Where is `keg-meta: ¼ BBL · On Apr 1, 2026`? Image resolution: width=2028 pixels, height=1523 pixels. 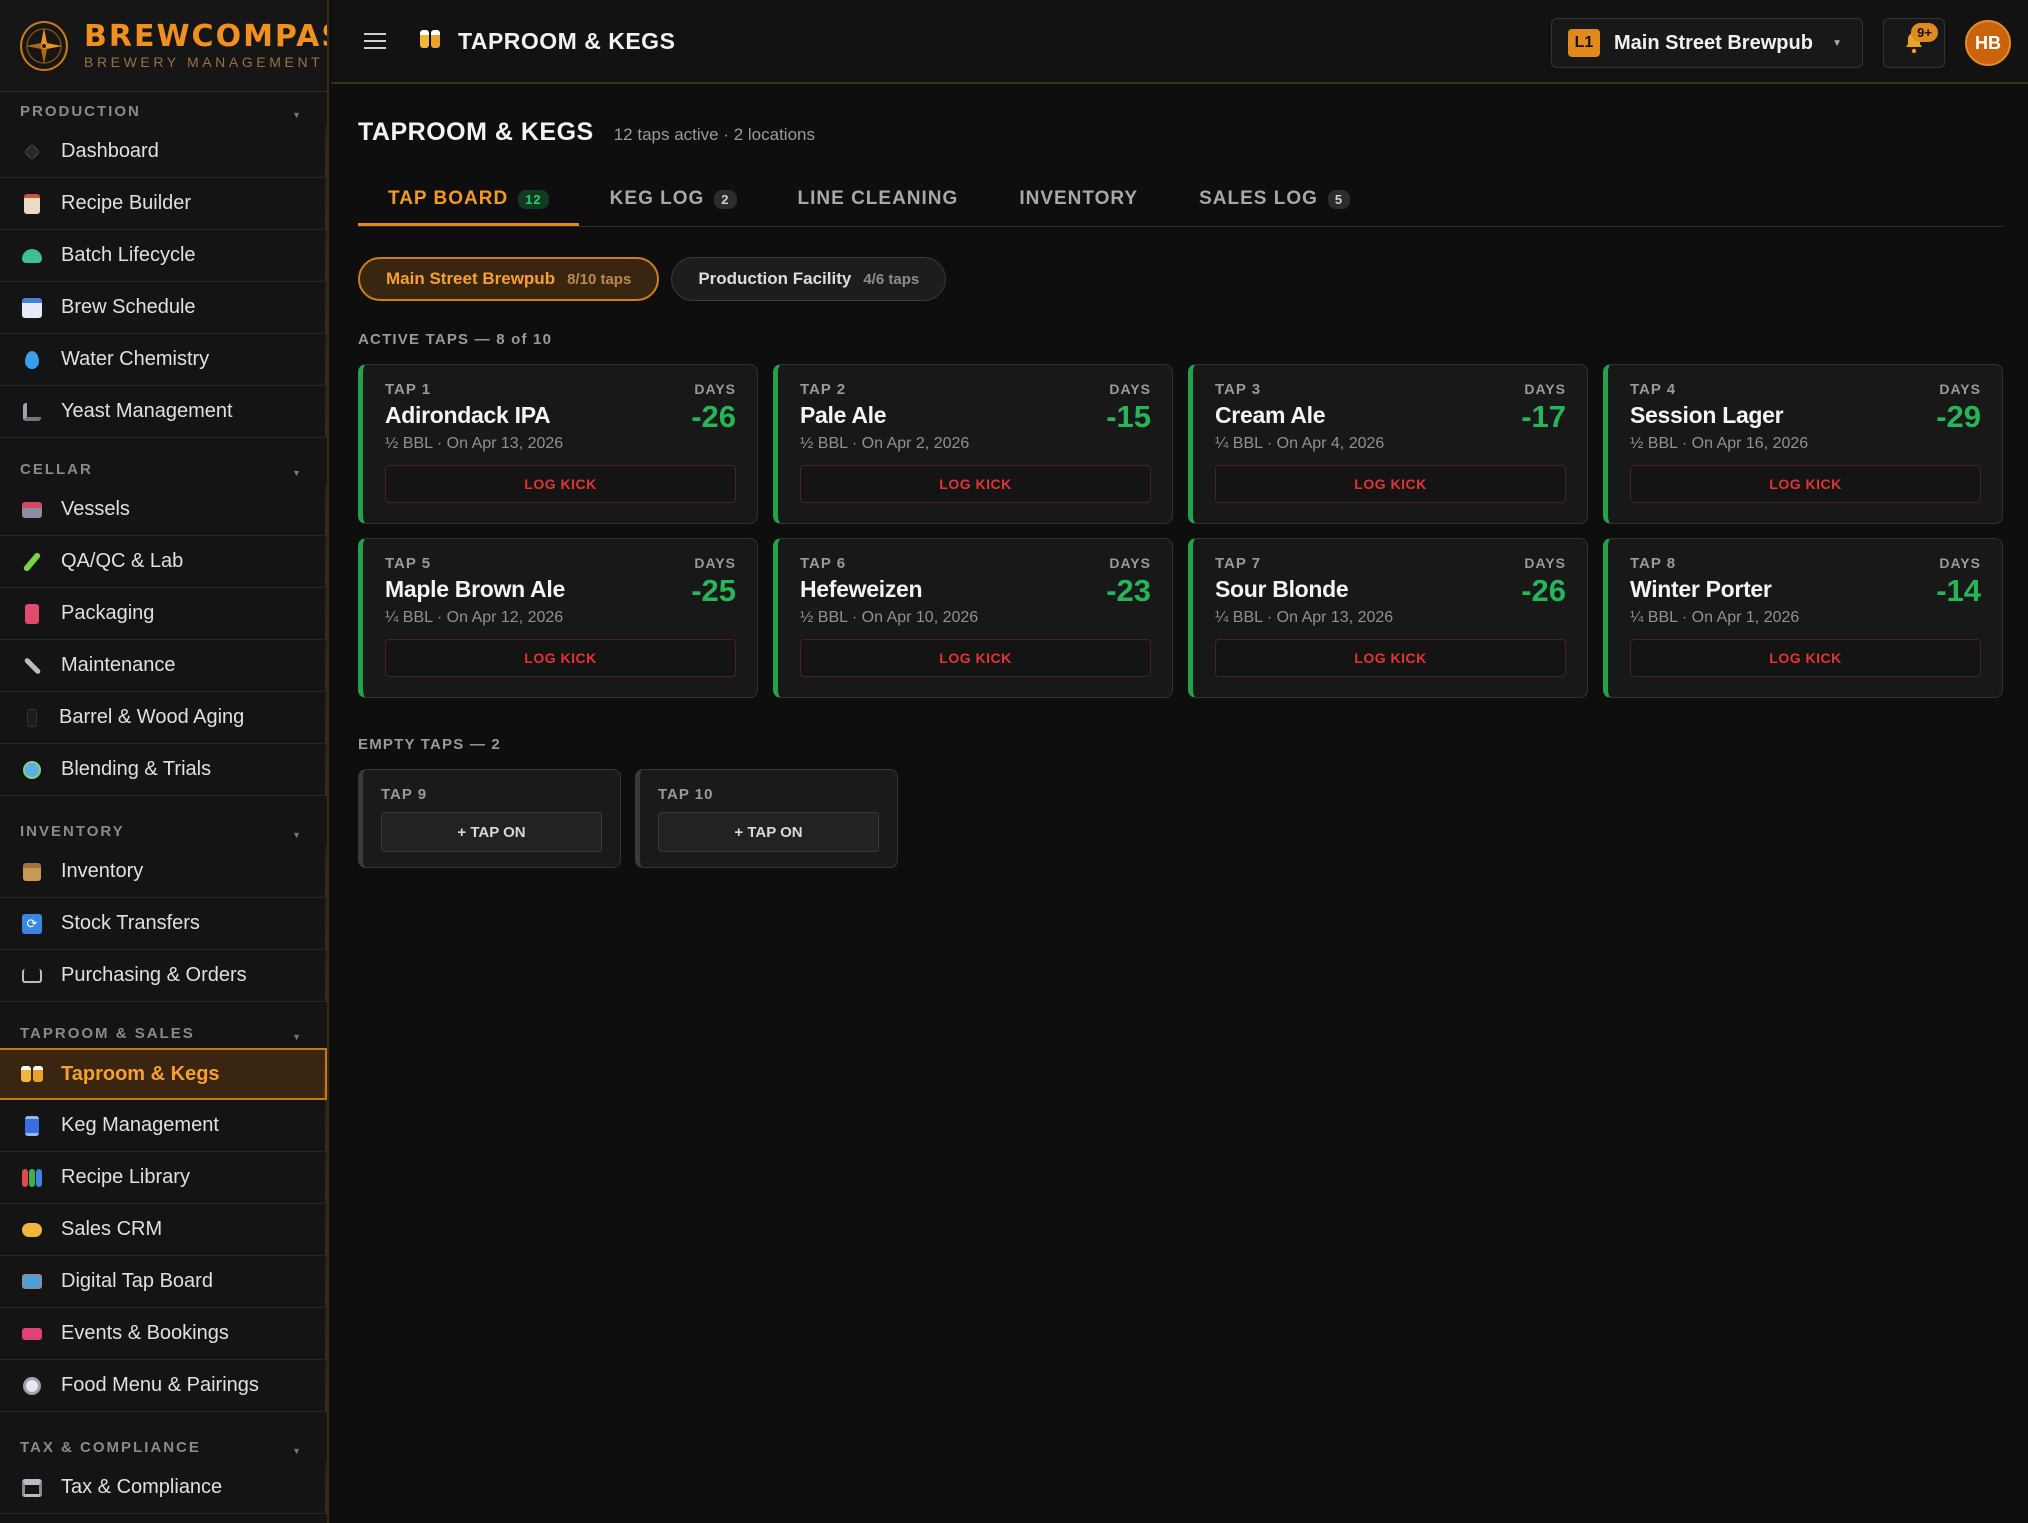 keg-meta: ¼ BBL · On Apr 1, 2026 is located at coordinates (1715, 617).